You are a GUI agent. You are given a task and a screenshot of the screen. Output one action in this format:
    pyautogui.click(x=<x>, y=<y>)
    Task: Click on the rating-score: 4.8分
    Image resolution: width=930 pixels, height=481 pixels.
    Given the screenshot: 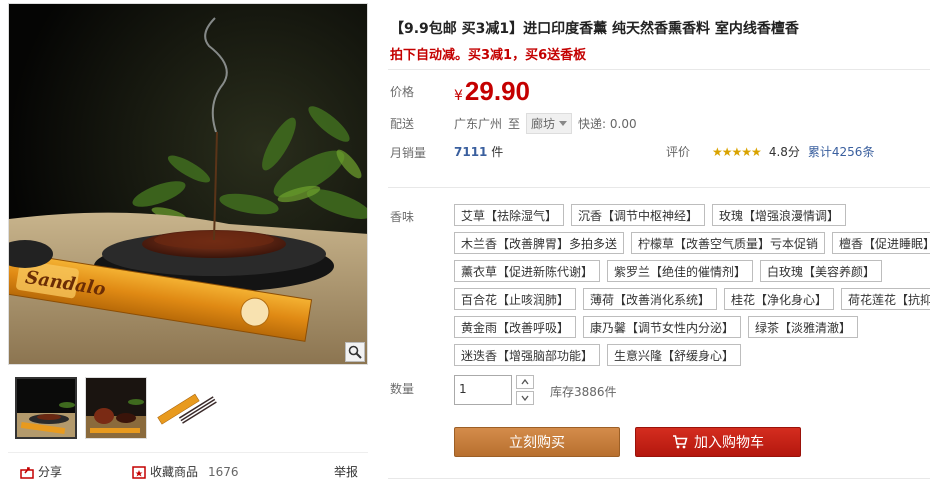 What is the action you would take?
    pyautogui.click(x=784, y=152)
    